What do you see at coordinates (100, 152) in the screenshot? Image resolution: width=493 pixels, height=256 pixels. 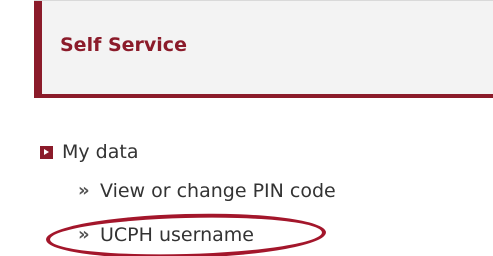 I see `menu-section-my-data: My data` at bounding box center [100, 152].